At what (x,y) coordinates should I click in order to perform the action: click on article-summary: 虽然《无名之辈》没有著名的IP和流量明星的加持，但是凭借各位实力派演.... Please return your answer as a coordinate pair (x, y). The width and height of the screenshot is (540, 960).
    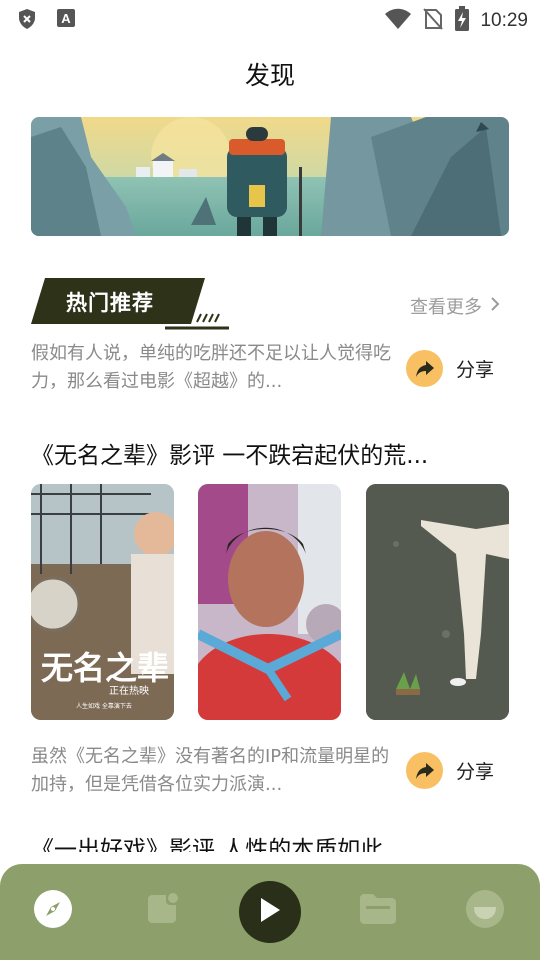
    Looking at the image, I should click on (212, 771).